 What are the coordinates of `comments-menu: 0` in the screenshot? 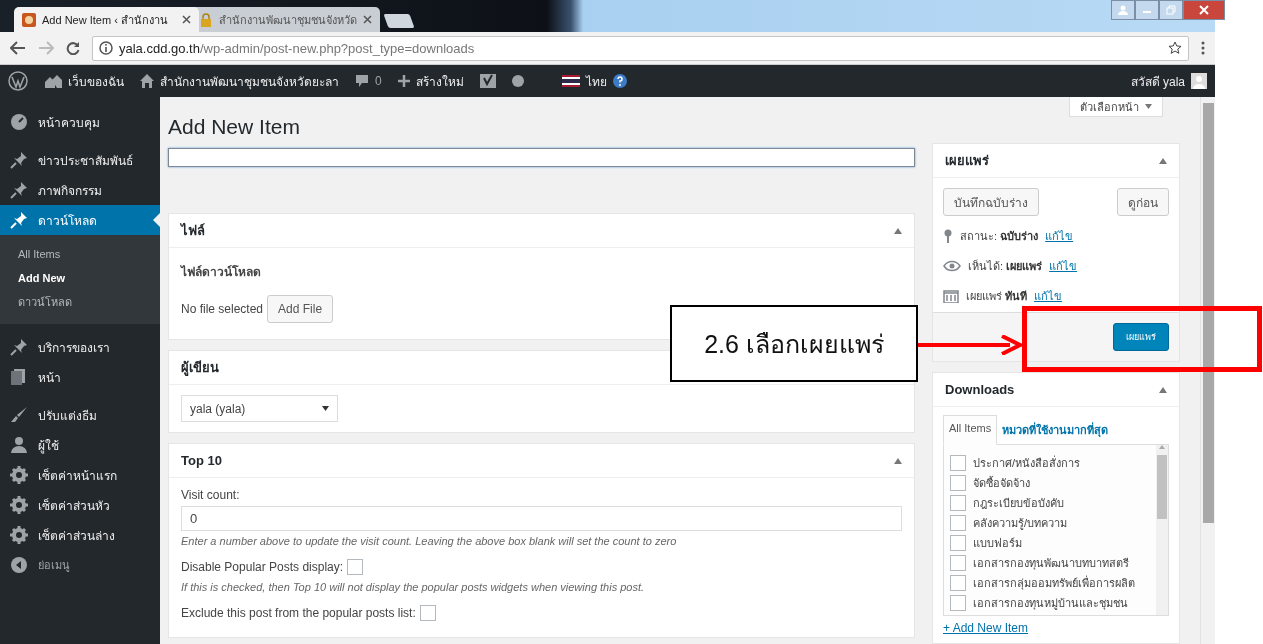 It's located at (368, 81).